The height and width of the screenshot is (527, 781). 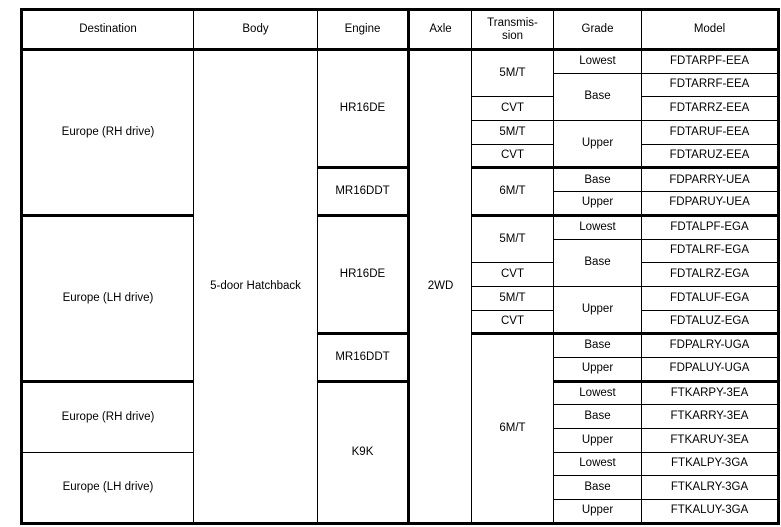 I want to click on cell-model: FDPARUY-UEA, so click(x=710, y=203).